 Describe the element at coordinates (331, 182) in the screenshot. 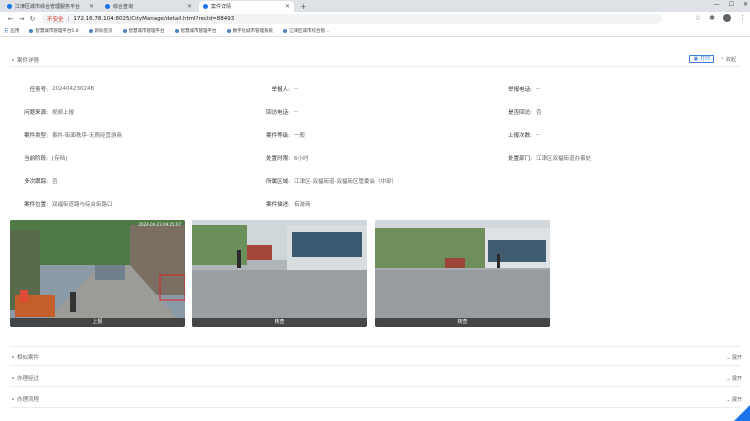

I see `field-area: 所属区域: 江津区-双福街道-双福街区管委会（中部）` at that location.